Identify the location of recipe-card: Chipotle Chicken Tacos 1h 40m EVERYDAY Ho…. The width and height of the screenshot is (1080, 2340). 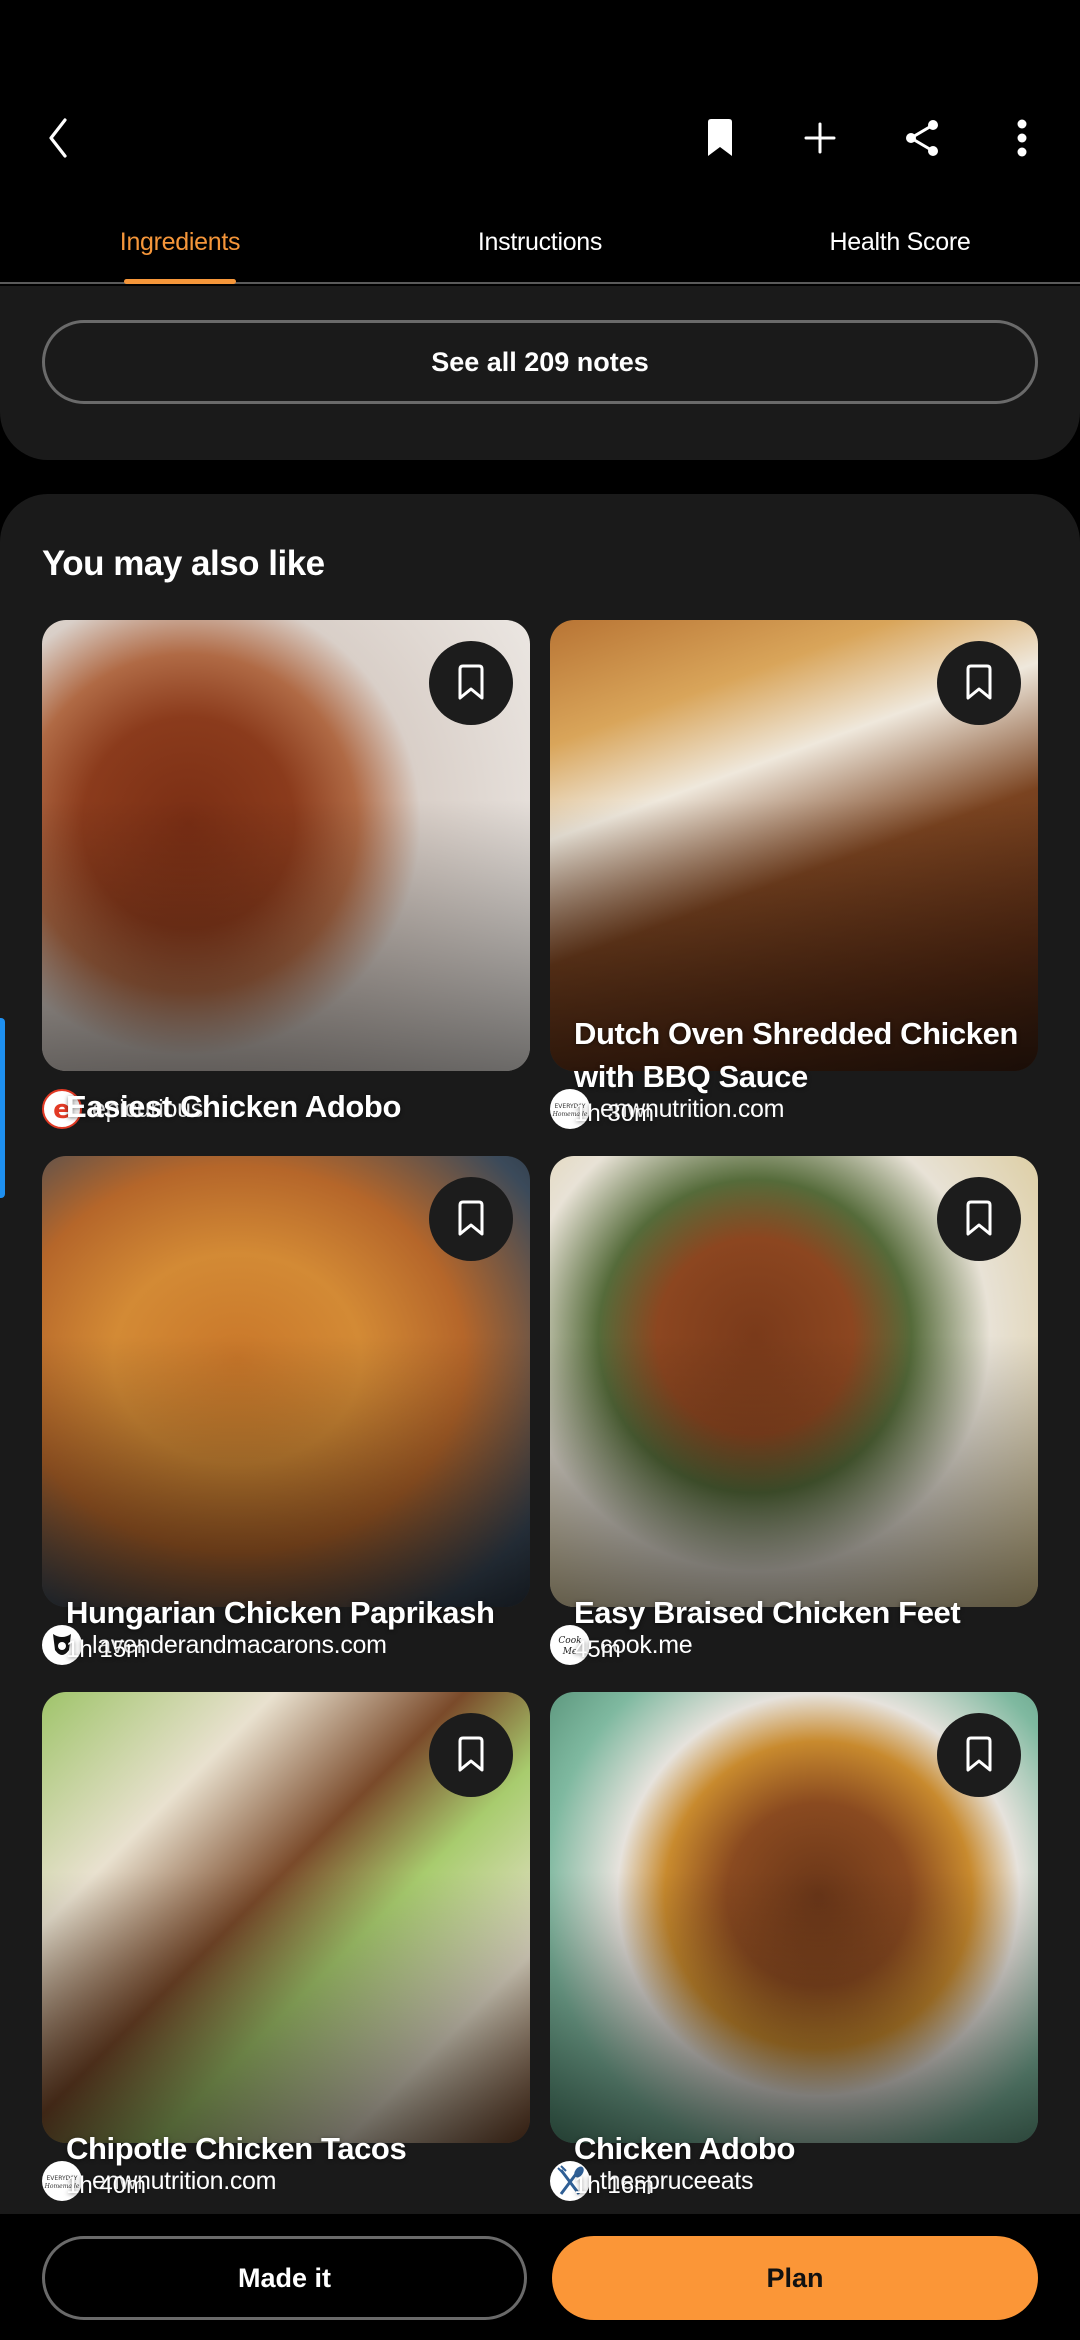
(286, 1960).